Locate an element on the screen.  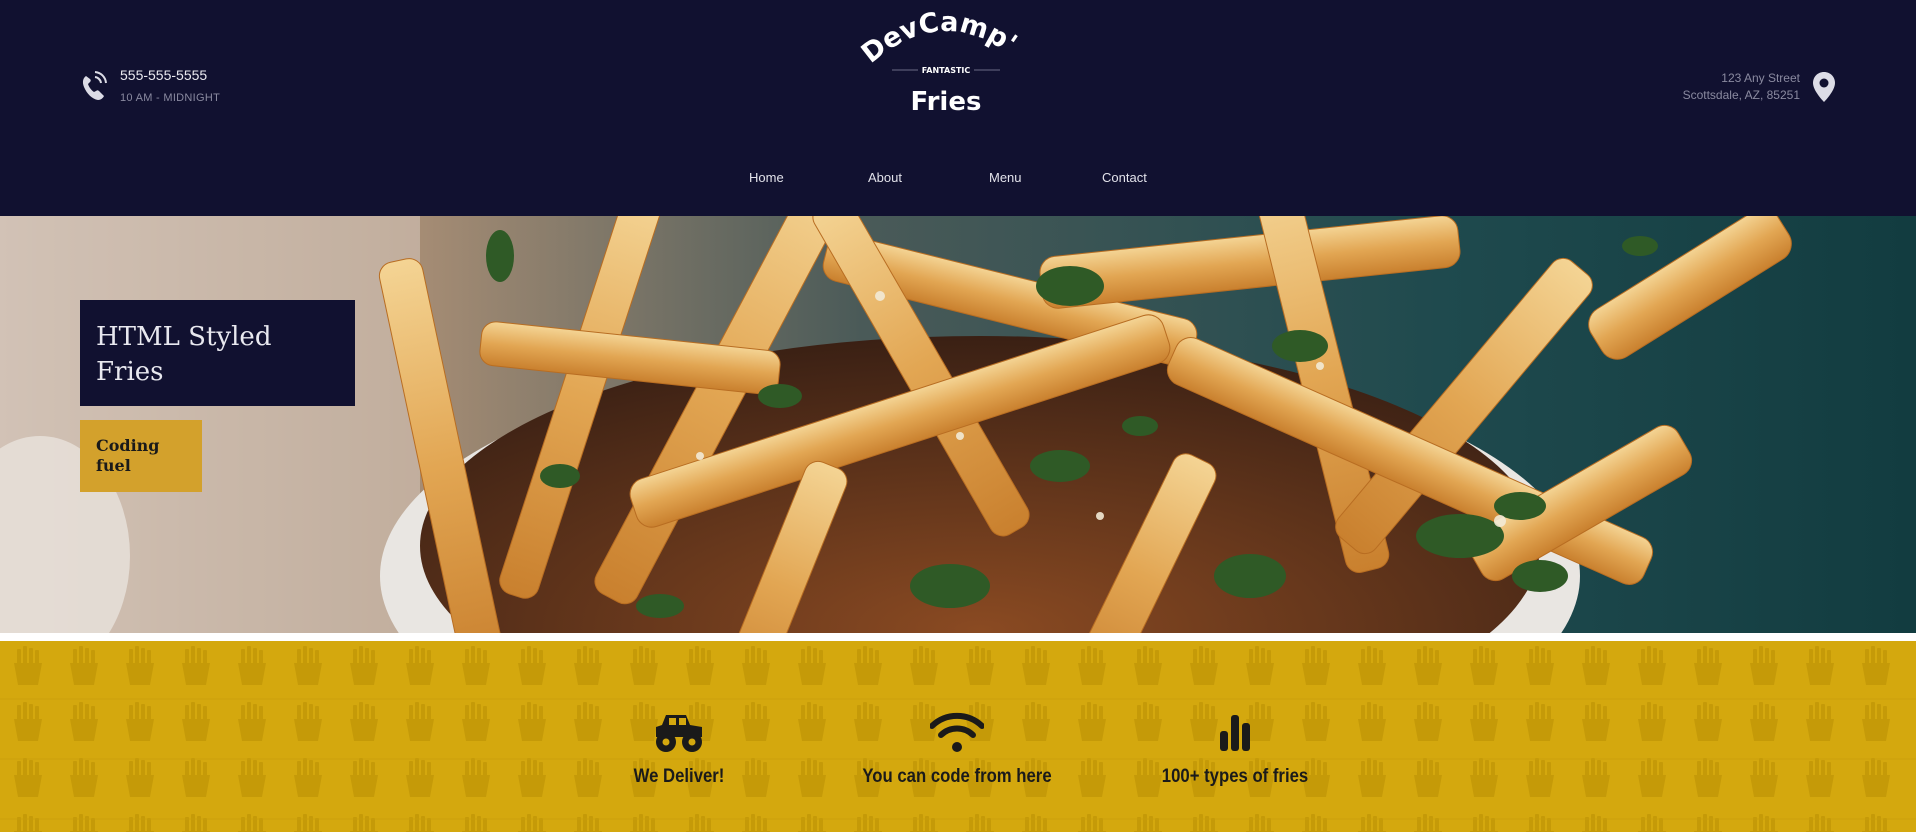
svg-text: DevCamp's is located at coordinates (940, 38).